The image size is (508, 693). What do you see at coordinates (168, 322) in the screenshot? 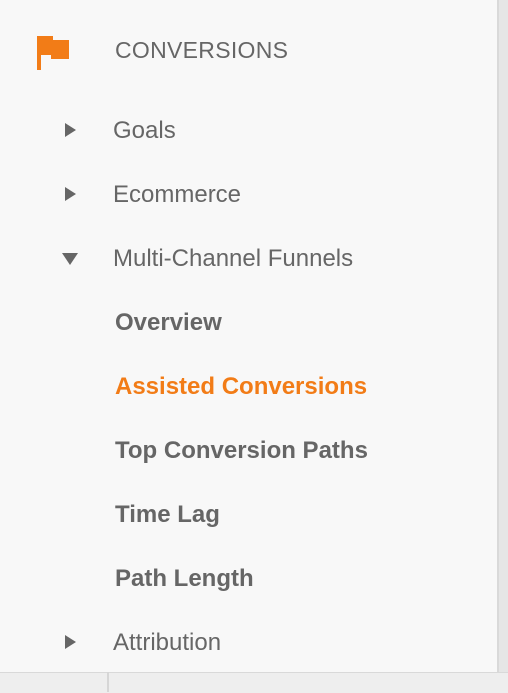
I see `sub-item-label: Overview` at bounding box center [168, 322].